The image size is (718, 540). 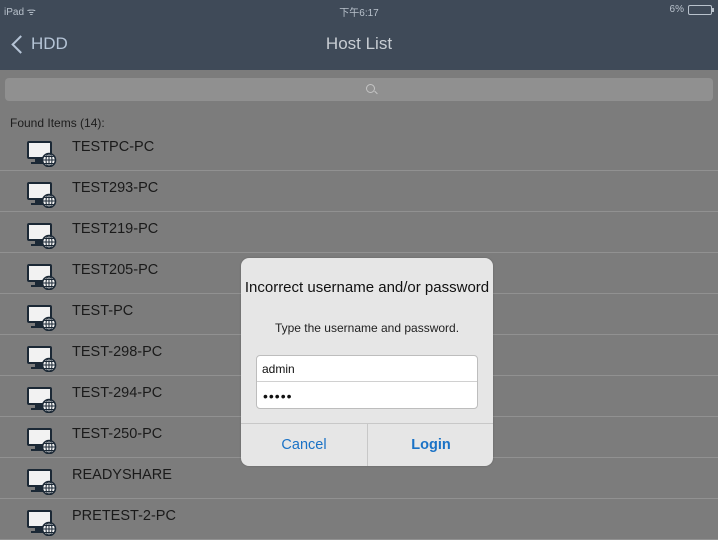 I want to click on password-field: •••••, so click(x=367, y=395).